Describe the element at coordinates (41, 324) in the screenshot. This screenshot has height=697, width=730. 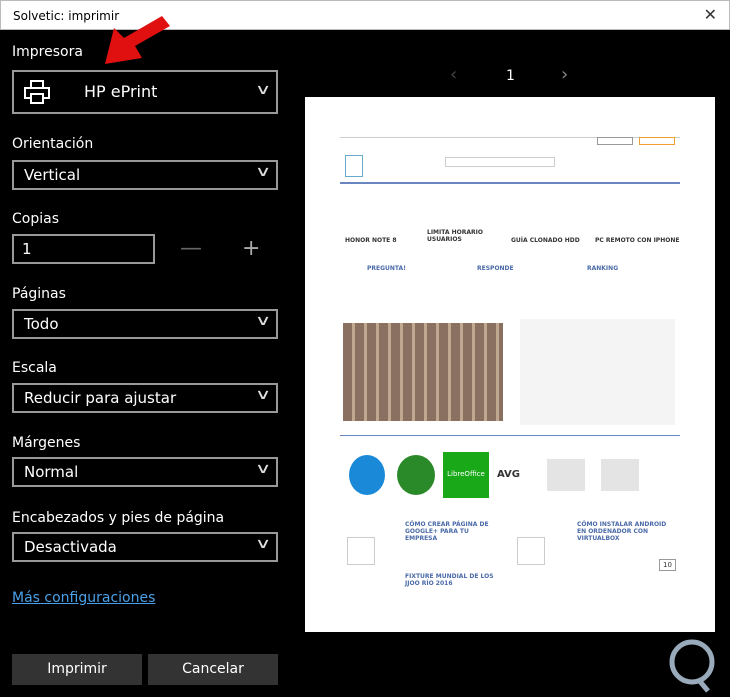
I see `pages-value: Todo` at that location.